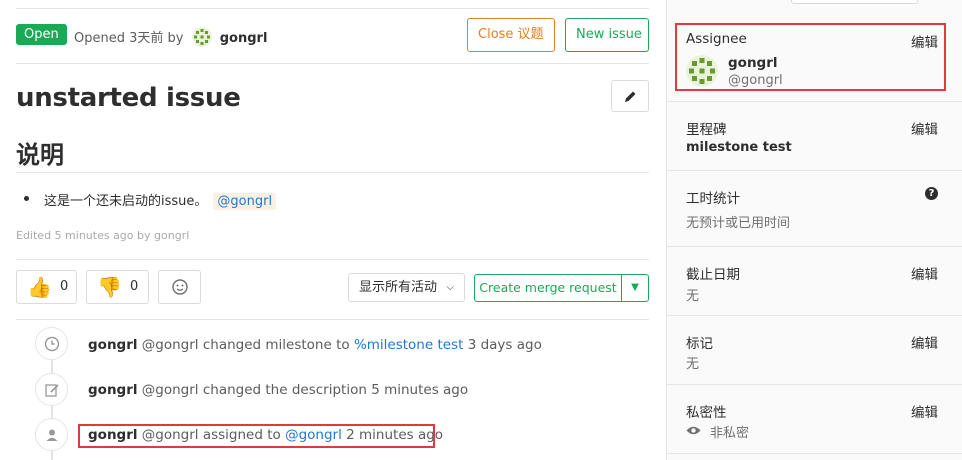 The image size is (962, 460). I want to click on thumbs-down-award-button: 👎 0, so click(117, 287).